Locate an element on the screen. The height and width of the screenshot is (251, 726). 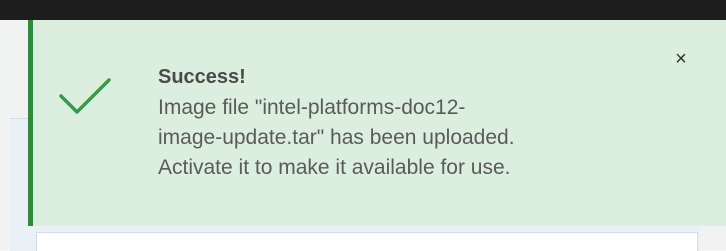
toast-message-line: Image file "intel-platforms-doc12- is located at coordinates (312, 107).